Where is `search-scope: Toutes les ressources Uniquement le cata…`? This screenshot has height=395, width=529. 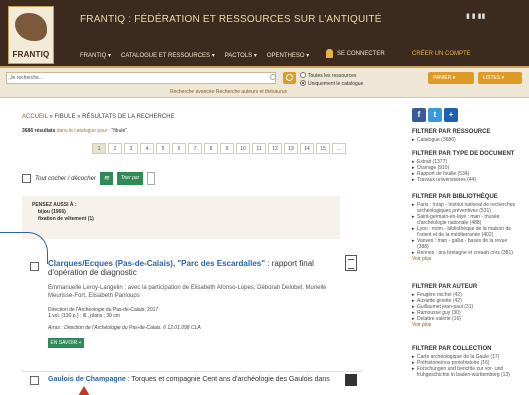 search-scope: Toutes les ressources Uniquement le cata… is located at coordinates (331, 80).